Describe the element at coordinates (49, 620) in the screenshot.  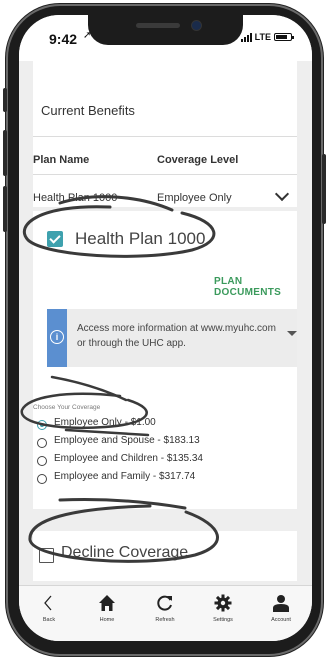
I see `tab-back-label: Back` at that location.